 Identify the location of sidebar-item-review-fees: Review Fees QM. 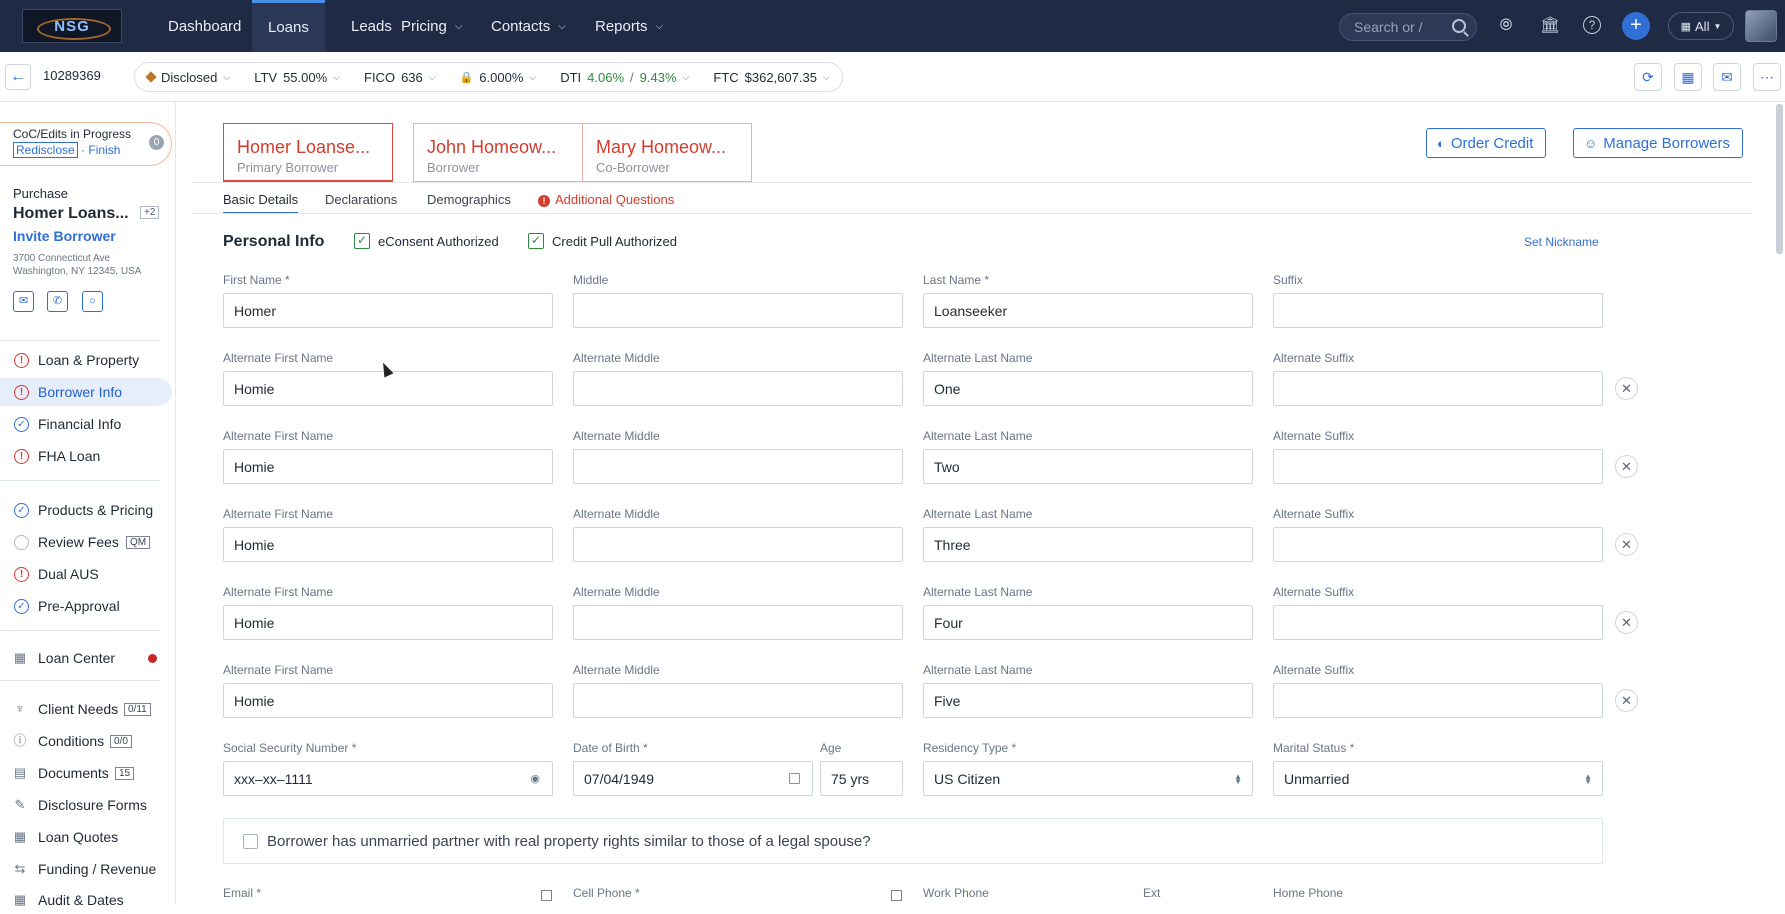
(86, 542).